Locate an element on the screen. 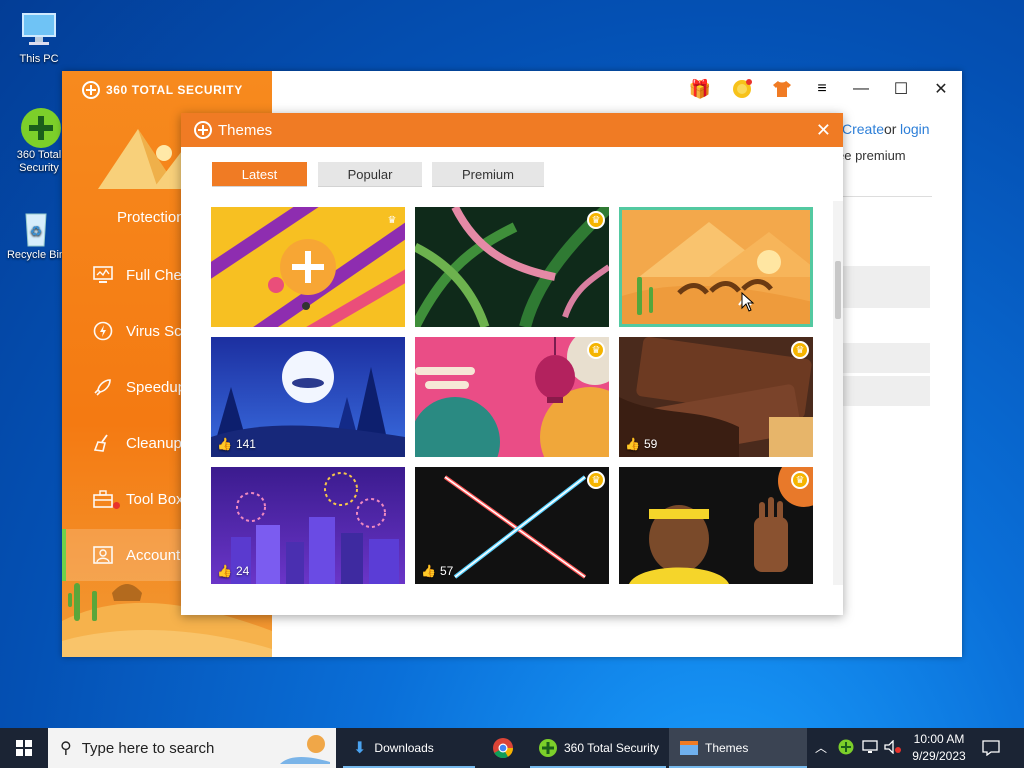  search-placeholder: Type here to search is located at coordinates (148, 748).